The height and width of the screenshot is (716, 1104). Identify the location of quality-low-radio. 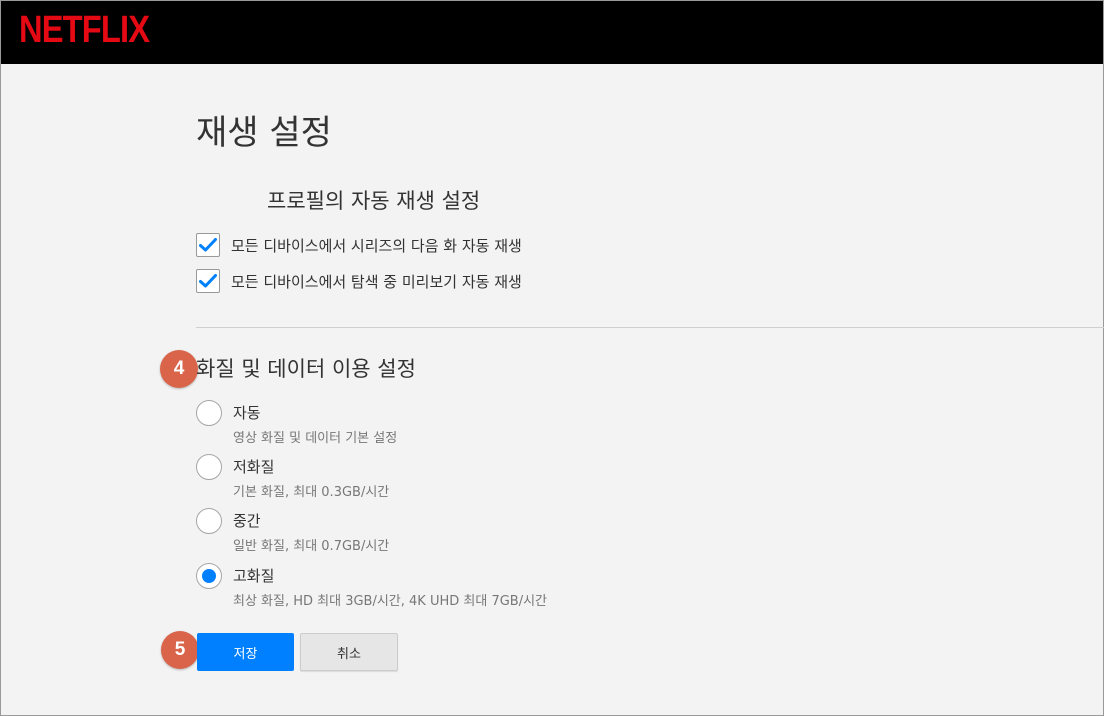
(209, 467).